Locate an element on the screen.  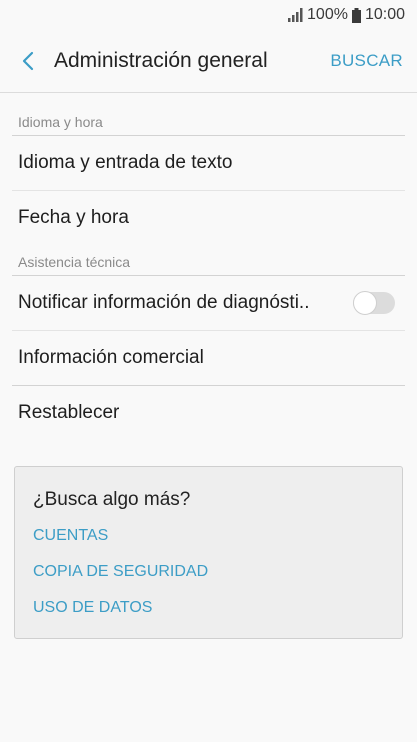
diagnostic-toggle is located at coordinates (374, 303).